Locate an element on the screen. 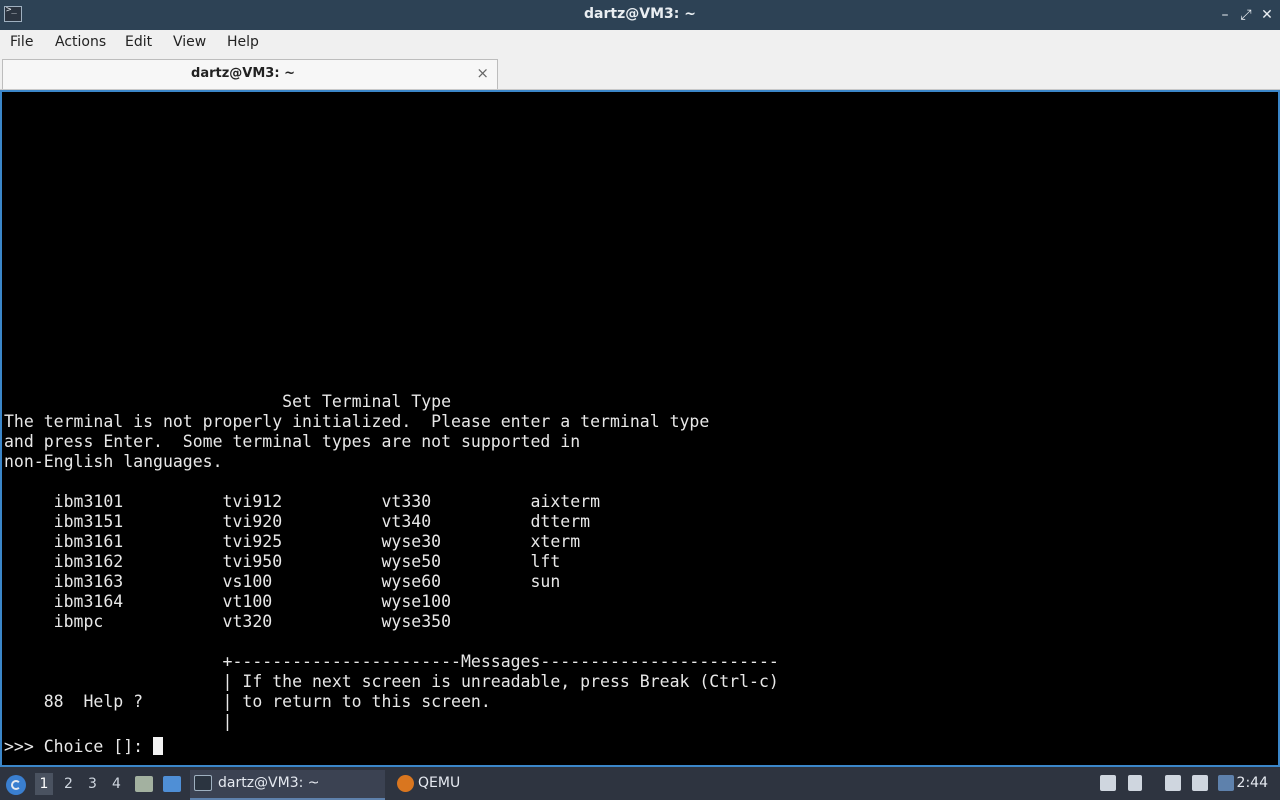  menu-help: Help is located at coordinates (243, 42).